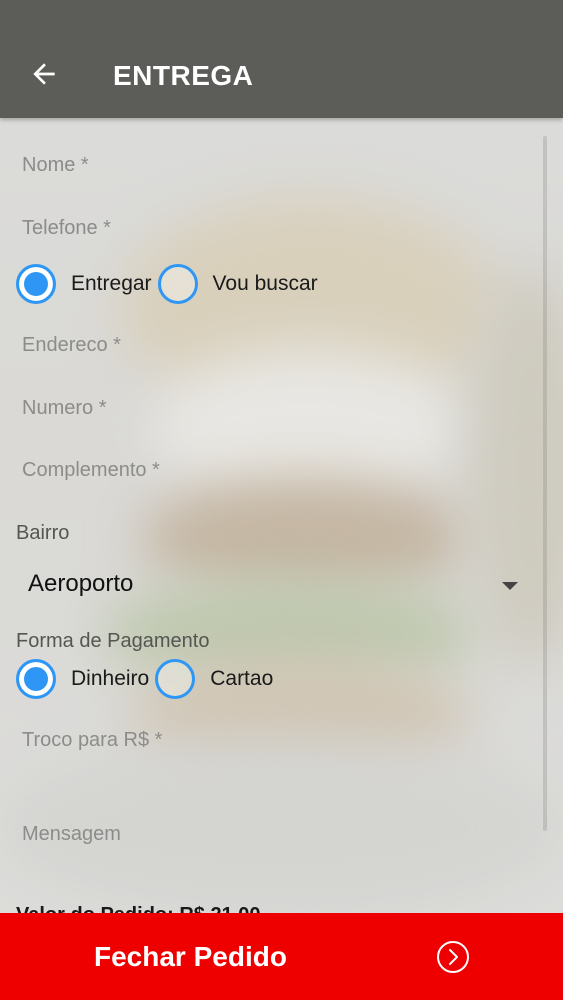  What do you see at coordinates (175, 679) in the screenshot?
I see `cartao-radio` at bounding box center [175, 679].